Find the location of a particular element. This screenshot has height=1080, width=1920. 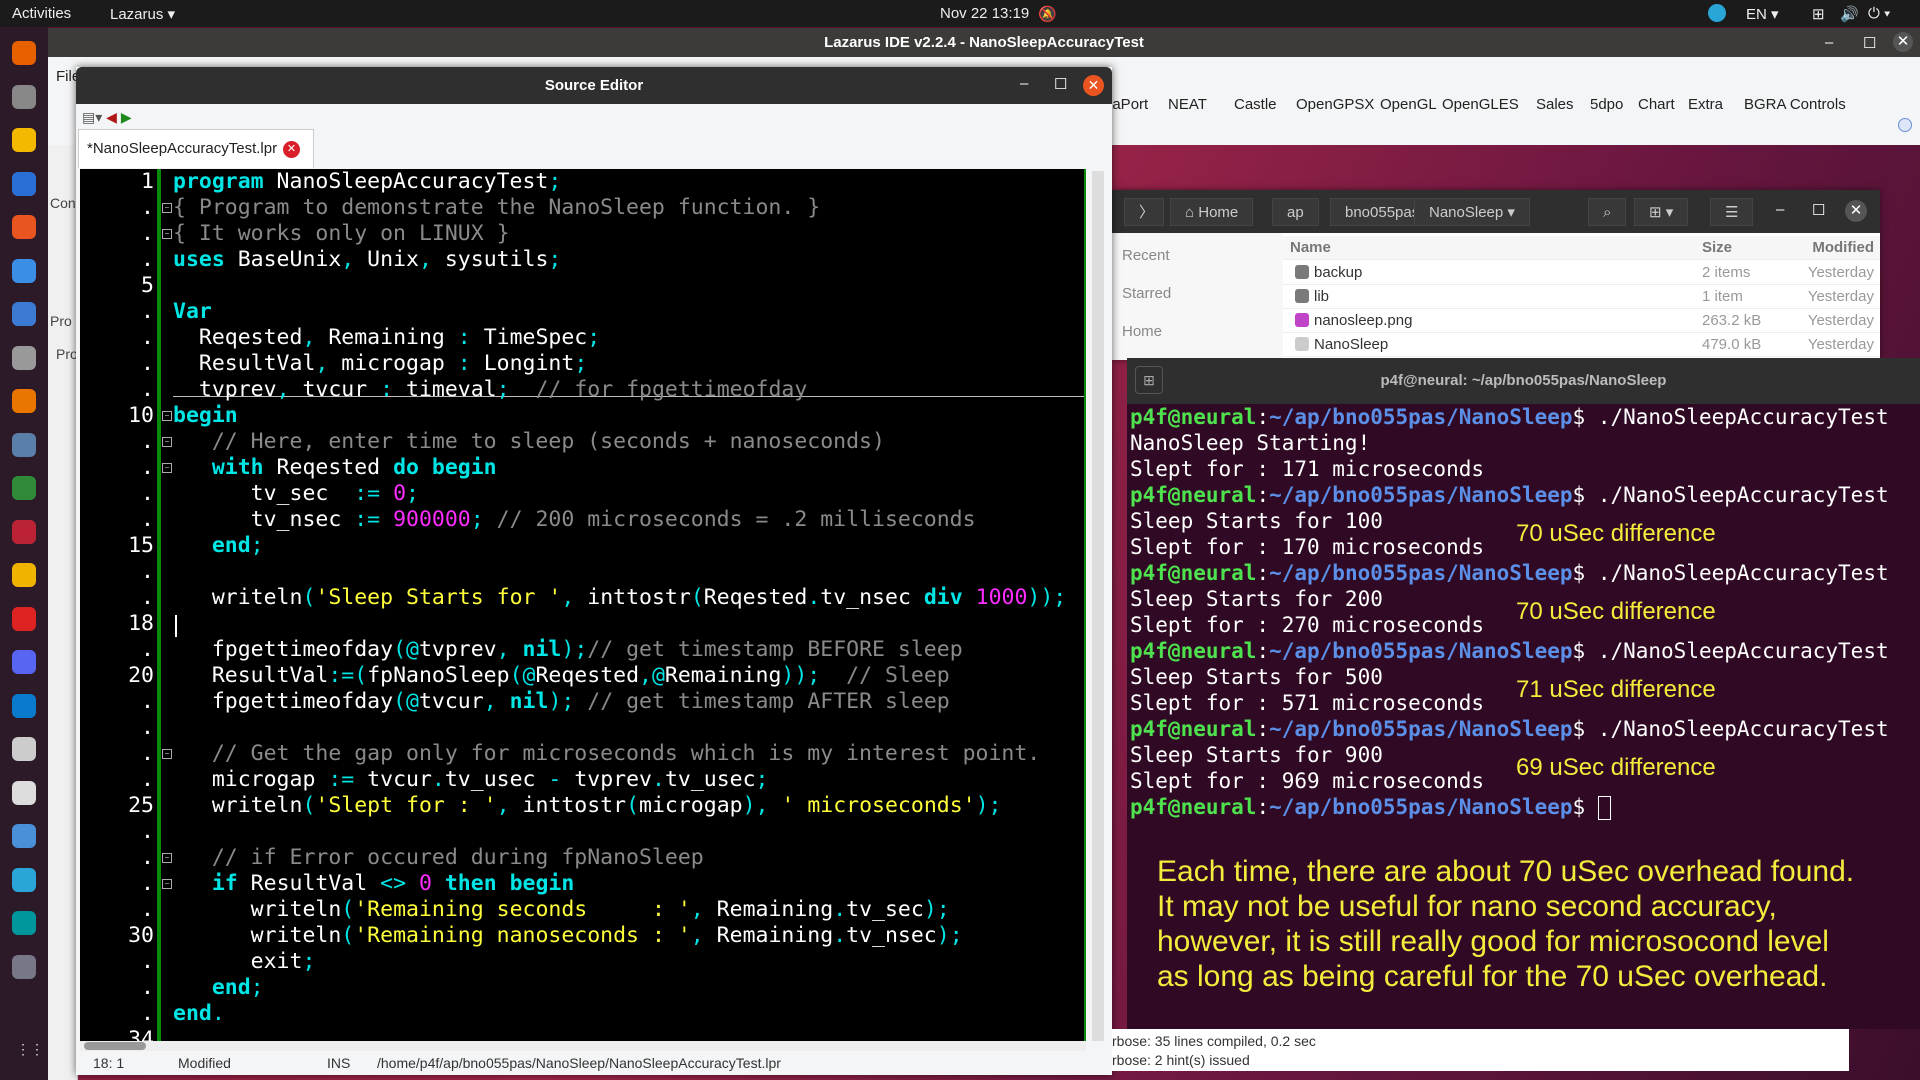

code-line: . is located at coordinates (583, 572).